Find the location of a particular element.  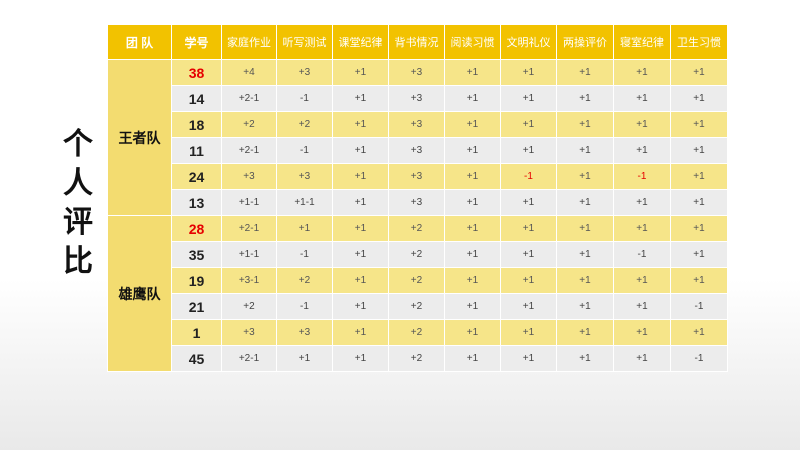

student-id-cell: 13 is located at coordinates (196, 202).